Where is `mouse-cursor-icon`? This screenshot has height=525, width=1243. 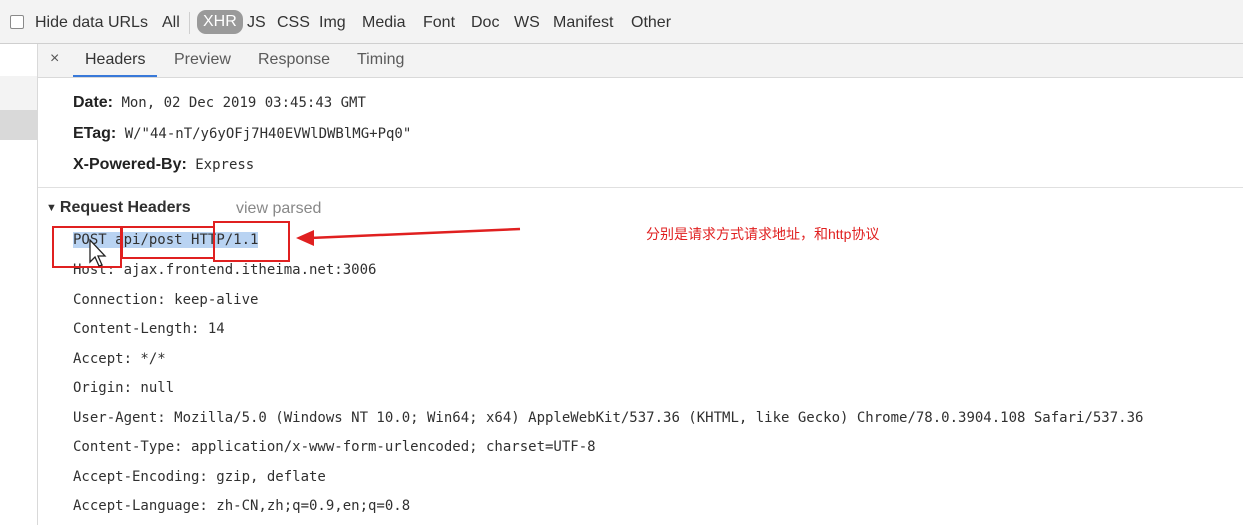 mouse-cursor-icon is located at coordinates (98, 252).